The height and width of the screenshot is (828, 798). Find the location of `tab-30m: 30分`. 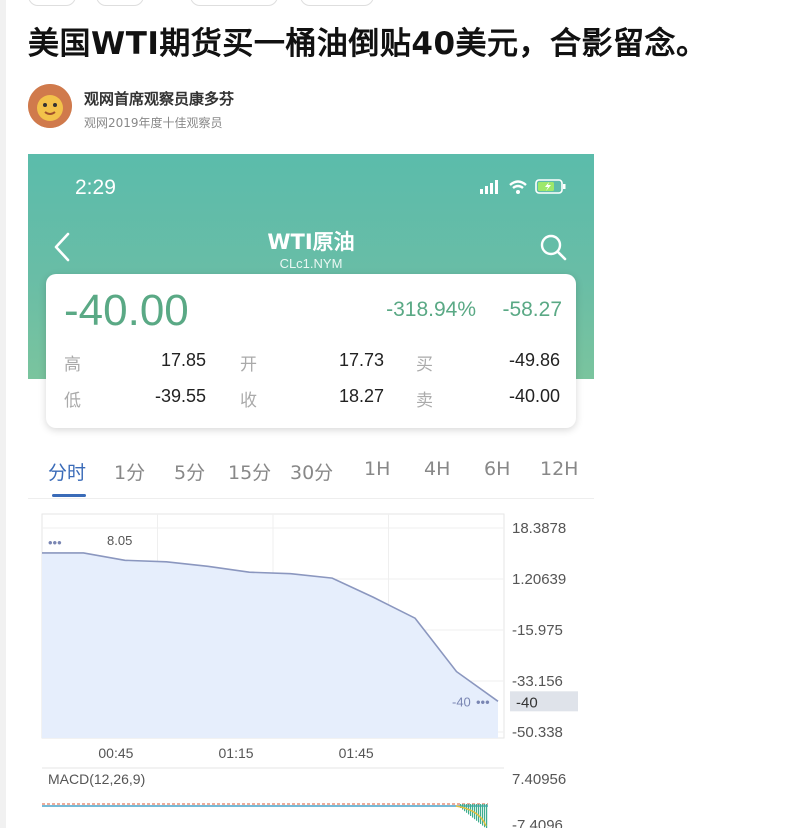

tab-30m: 30分 is located at coordinates (311, 471).